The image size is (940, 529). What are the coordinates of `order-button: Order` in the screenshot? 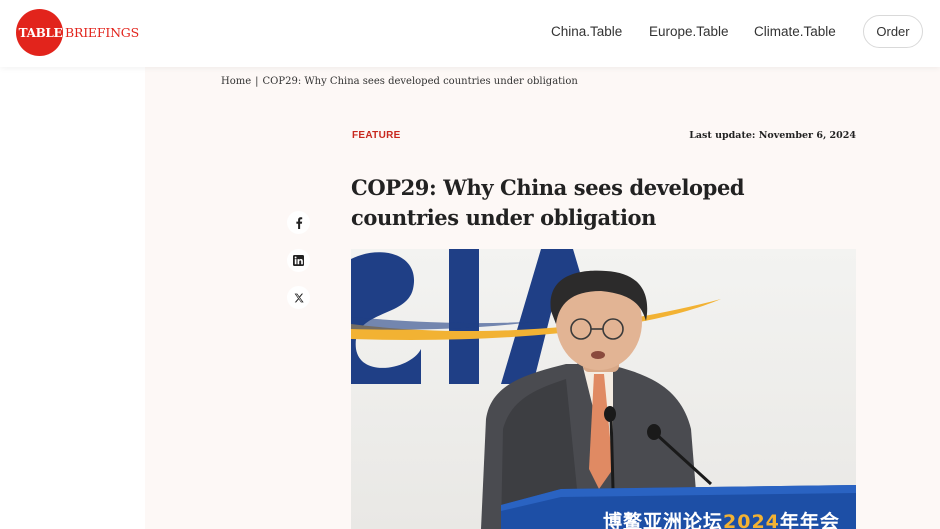 It's located at (893, 31).